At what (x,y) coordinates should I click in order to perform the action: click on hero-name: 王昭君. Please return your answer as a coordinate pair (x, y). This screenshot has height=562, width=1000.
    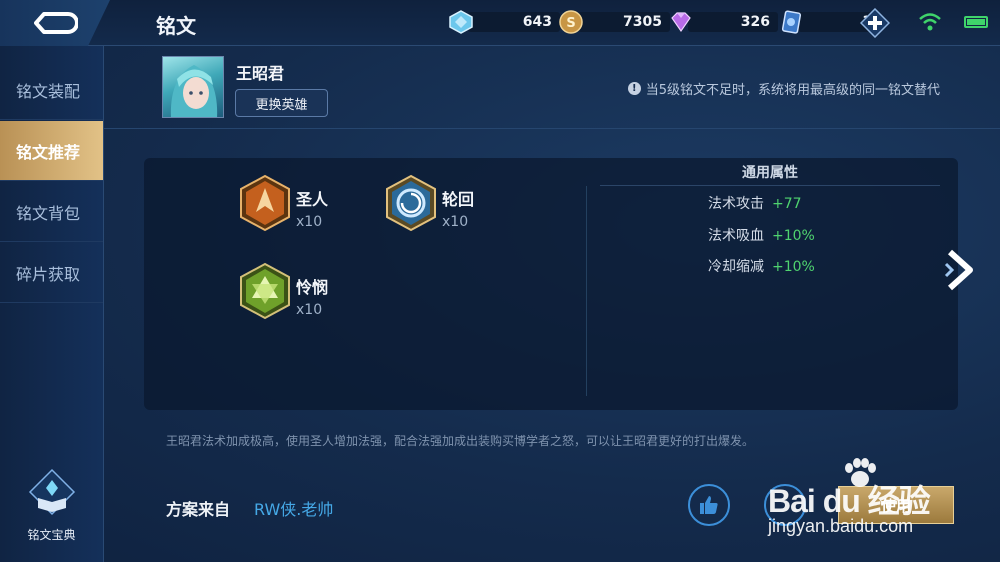
    Looking at the image, I should click on (260, 73).